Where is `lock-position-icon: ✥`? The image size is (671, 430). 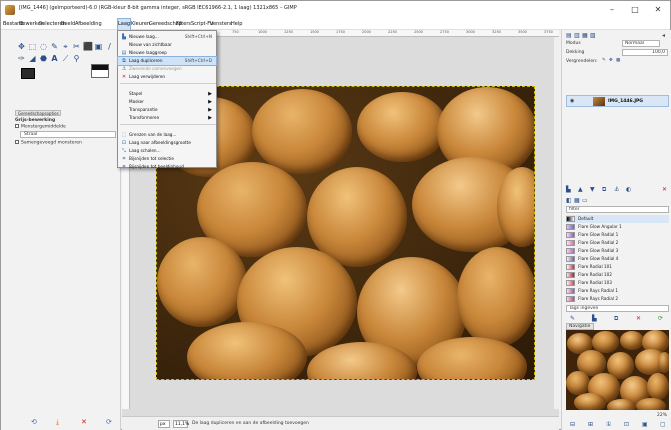 lock-position-icon: ✥ is located at coordinates (611, 60).